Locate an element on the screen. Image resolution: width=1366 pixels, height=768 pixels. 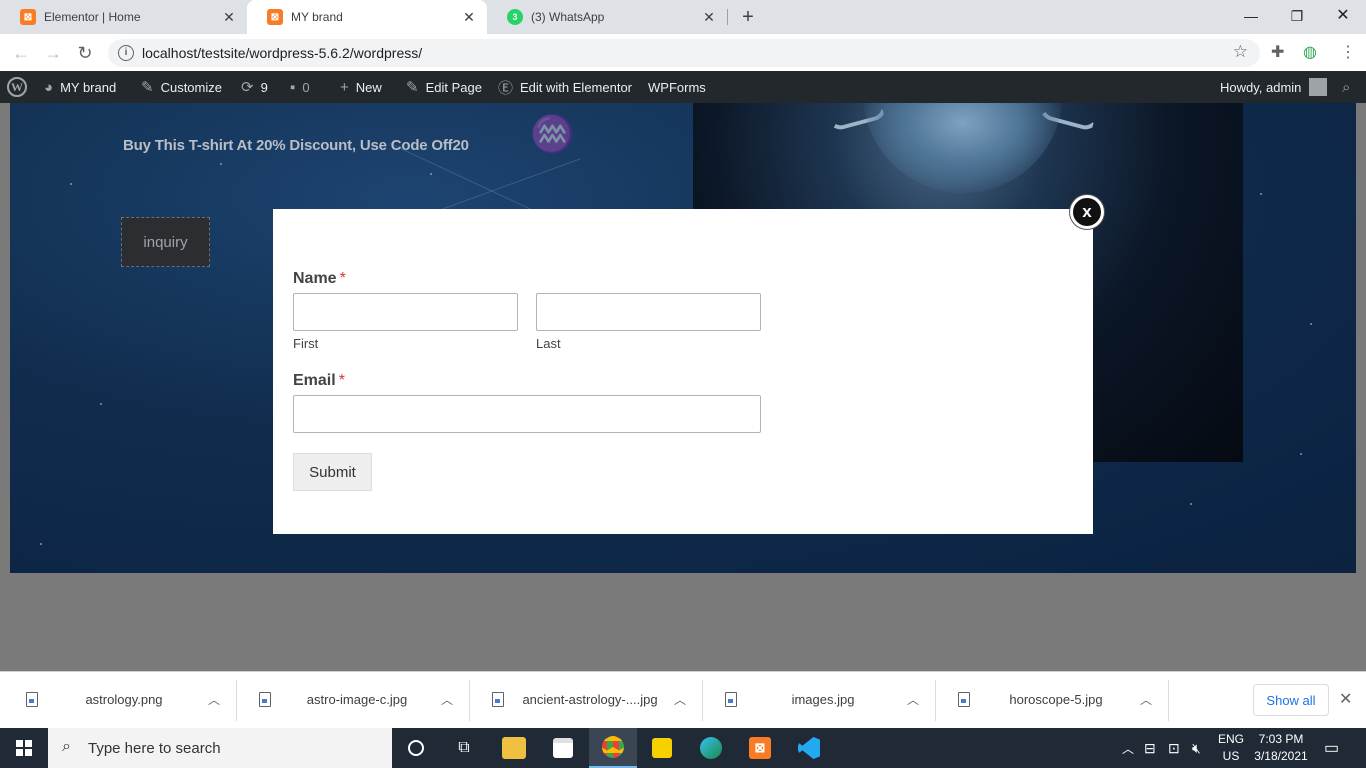
back-icon: ← is located at coordinates (21, 53).